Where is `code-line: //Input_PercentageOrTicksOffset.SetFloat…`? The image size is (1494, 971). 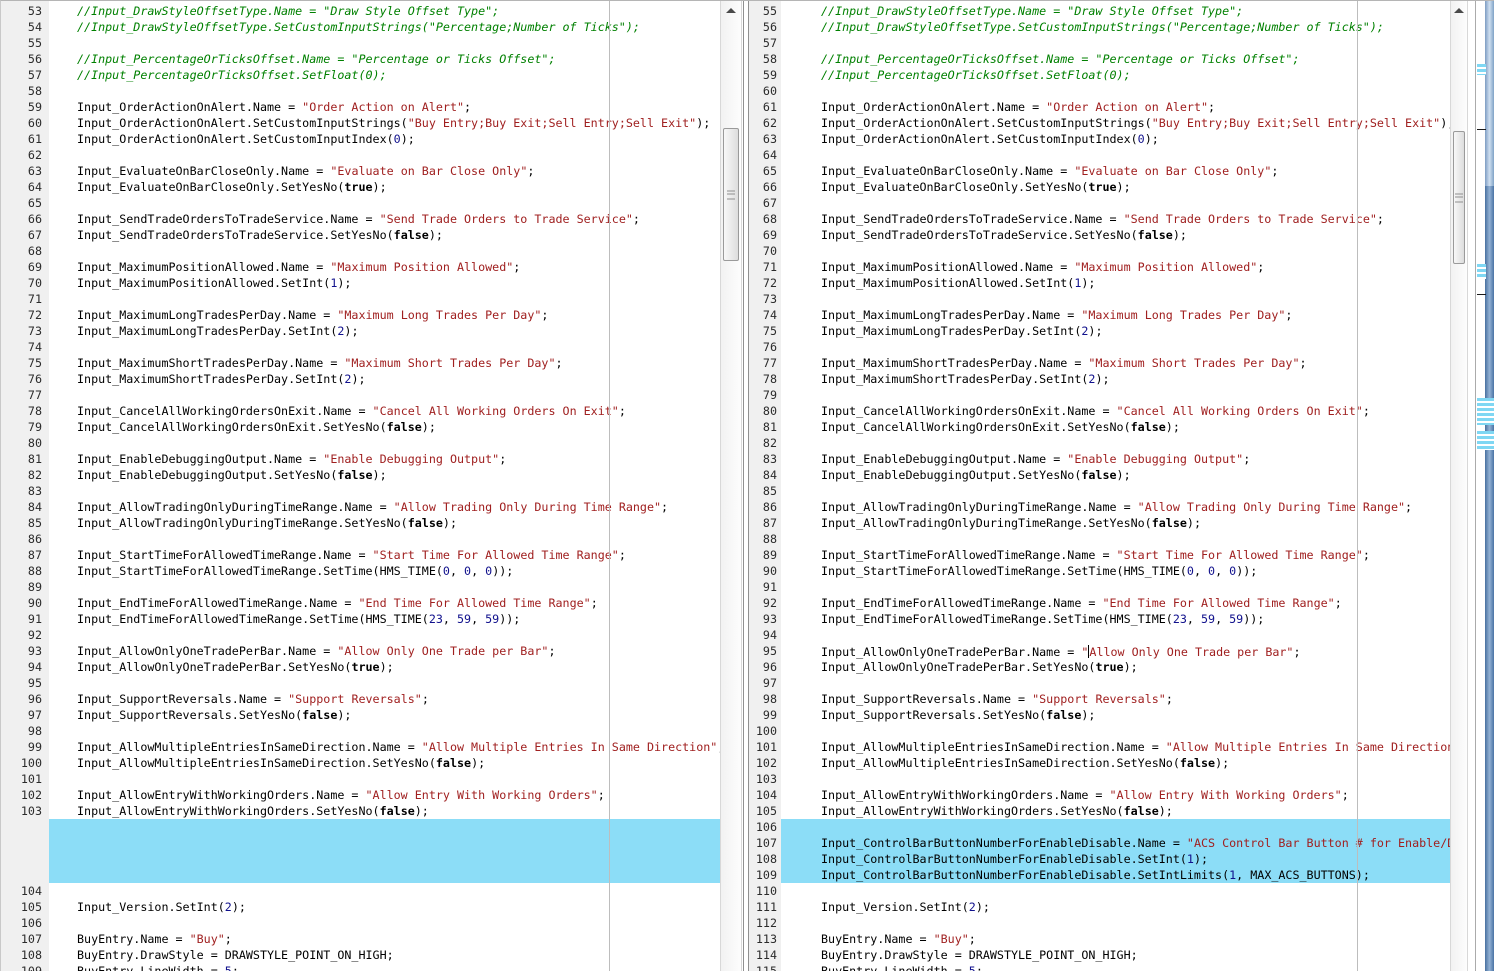 code-line: //Input_PercentageOrTicksOffset.SetFloat… is located at coordinates (384, 75).